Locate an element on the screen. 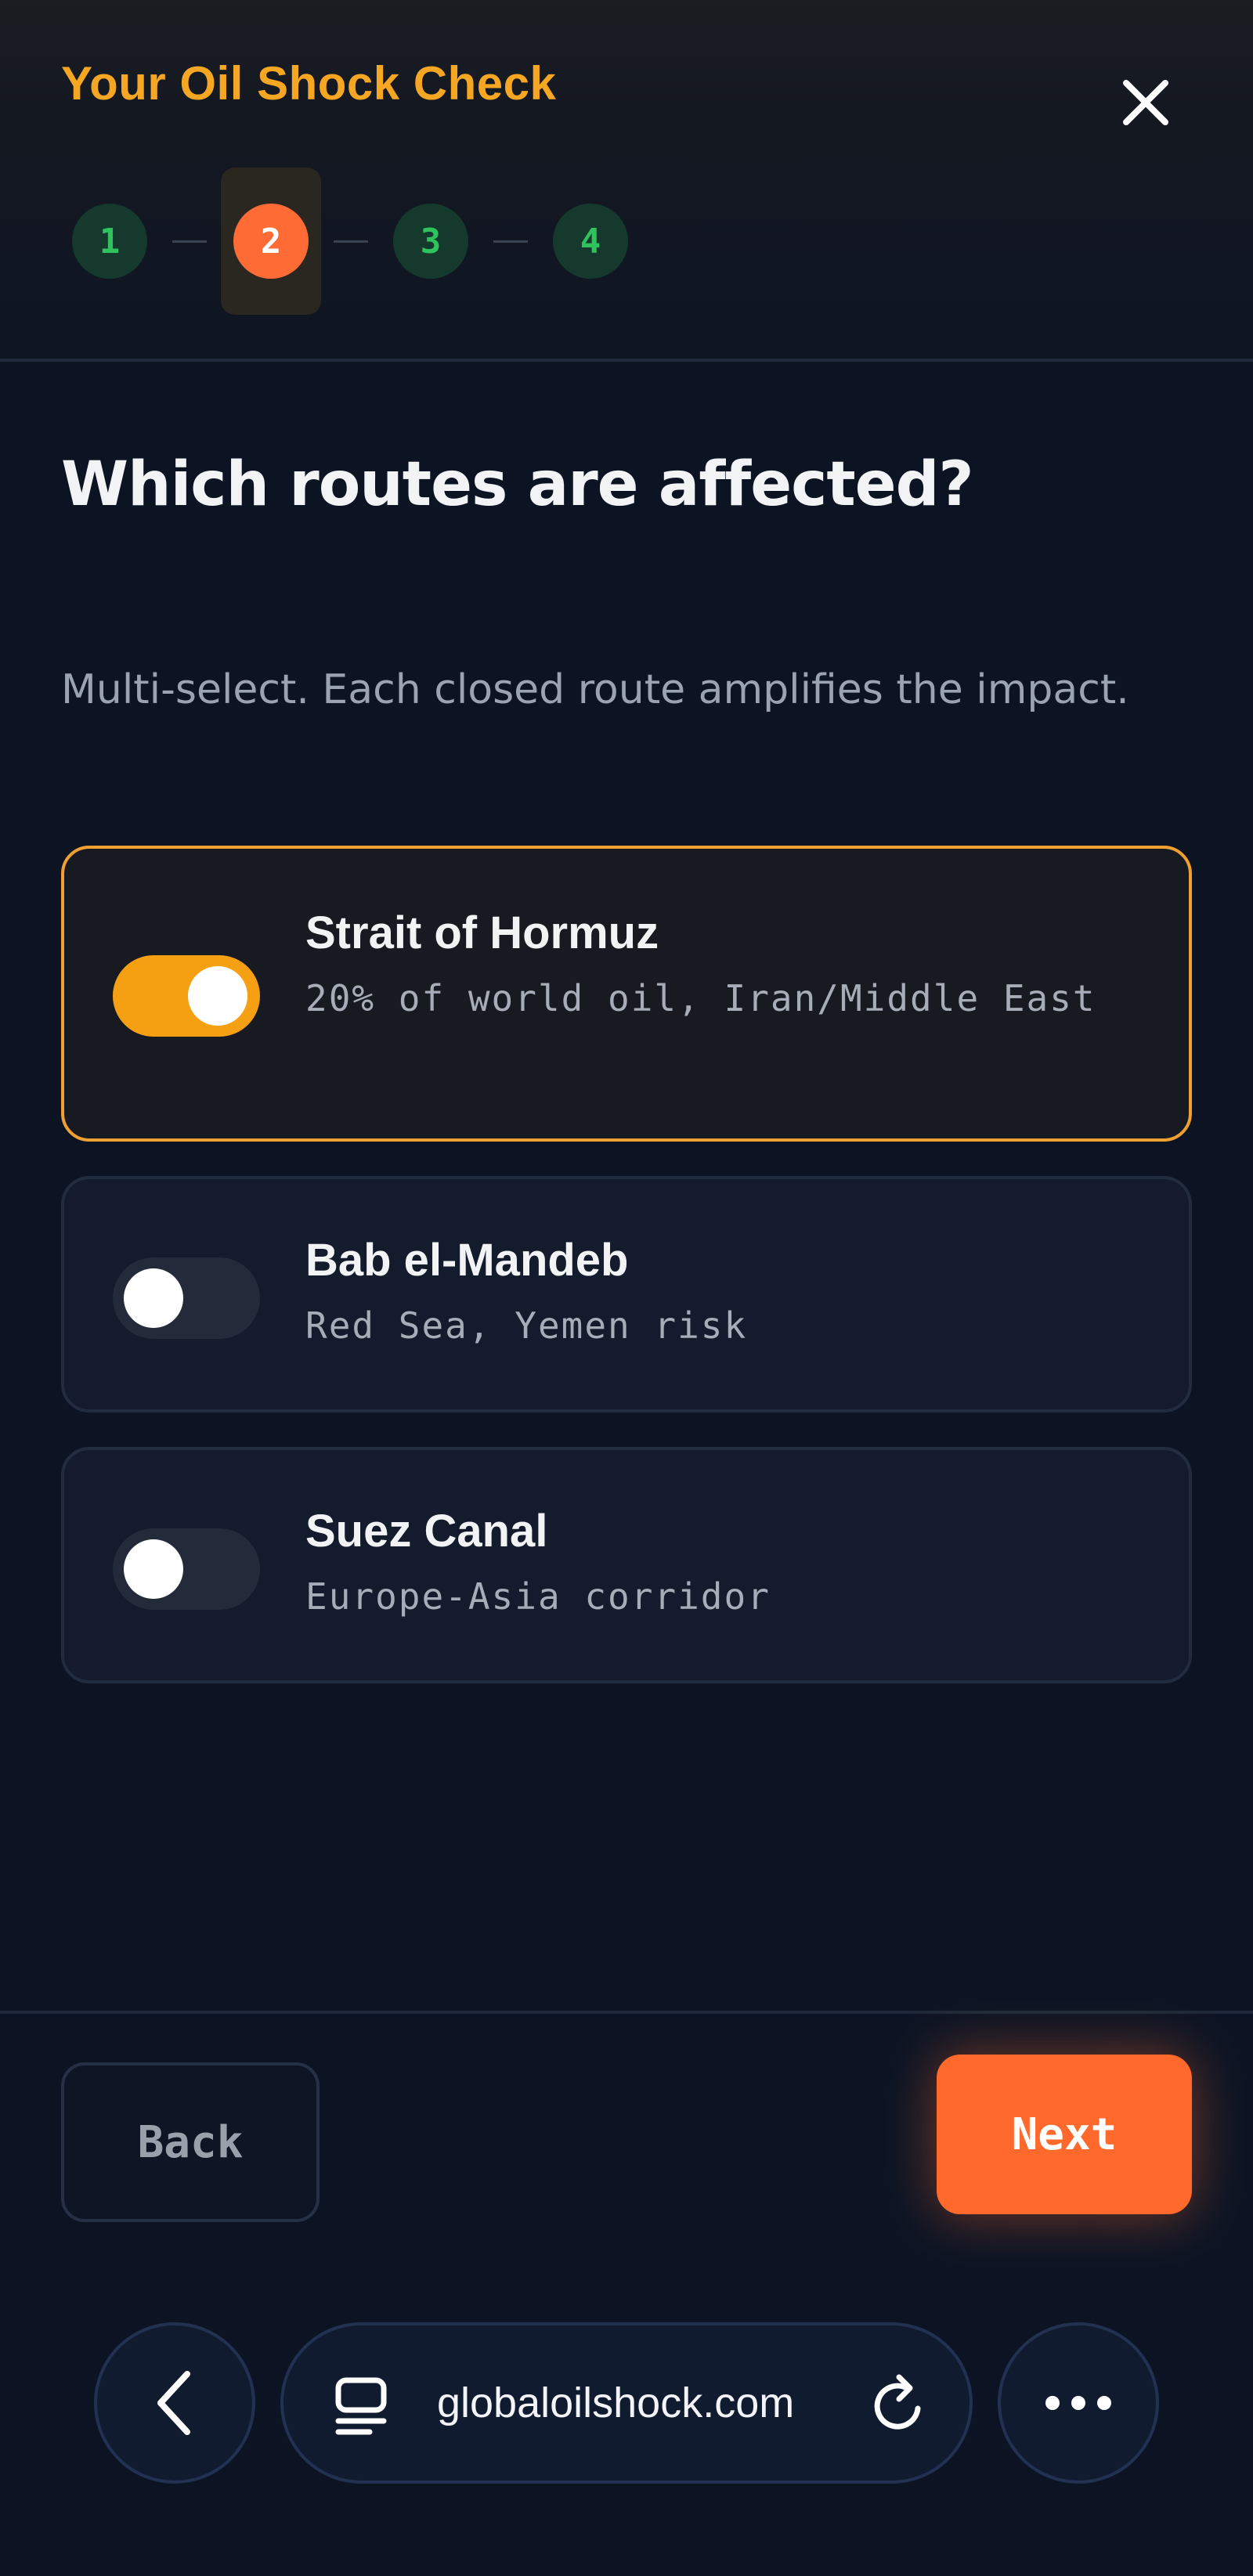  more-icon is located at coordinates (1078, 2403).